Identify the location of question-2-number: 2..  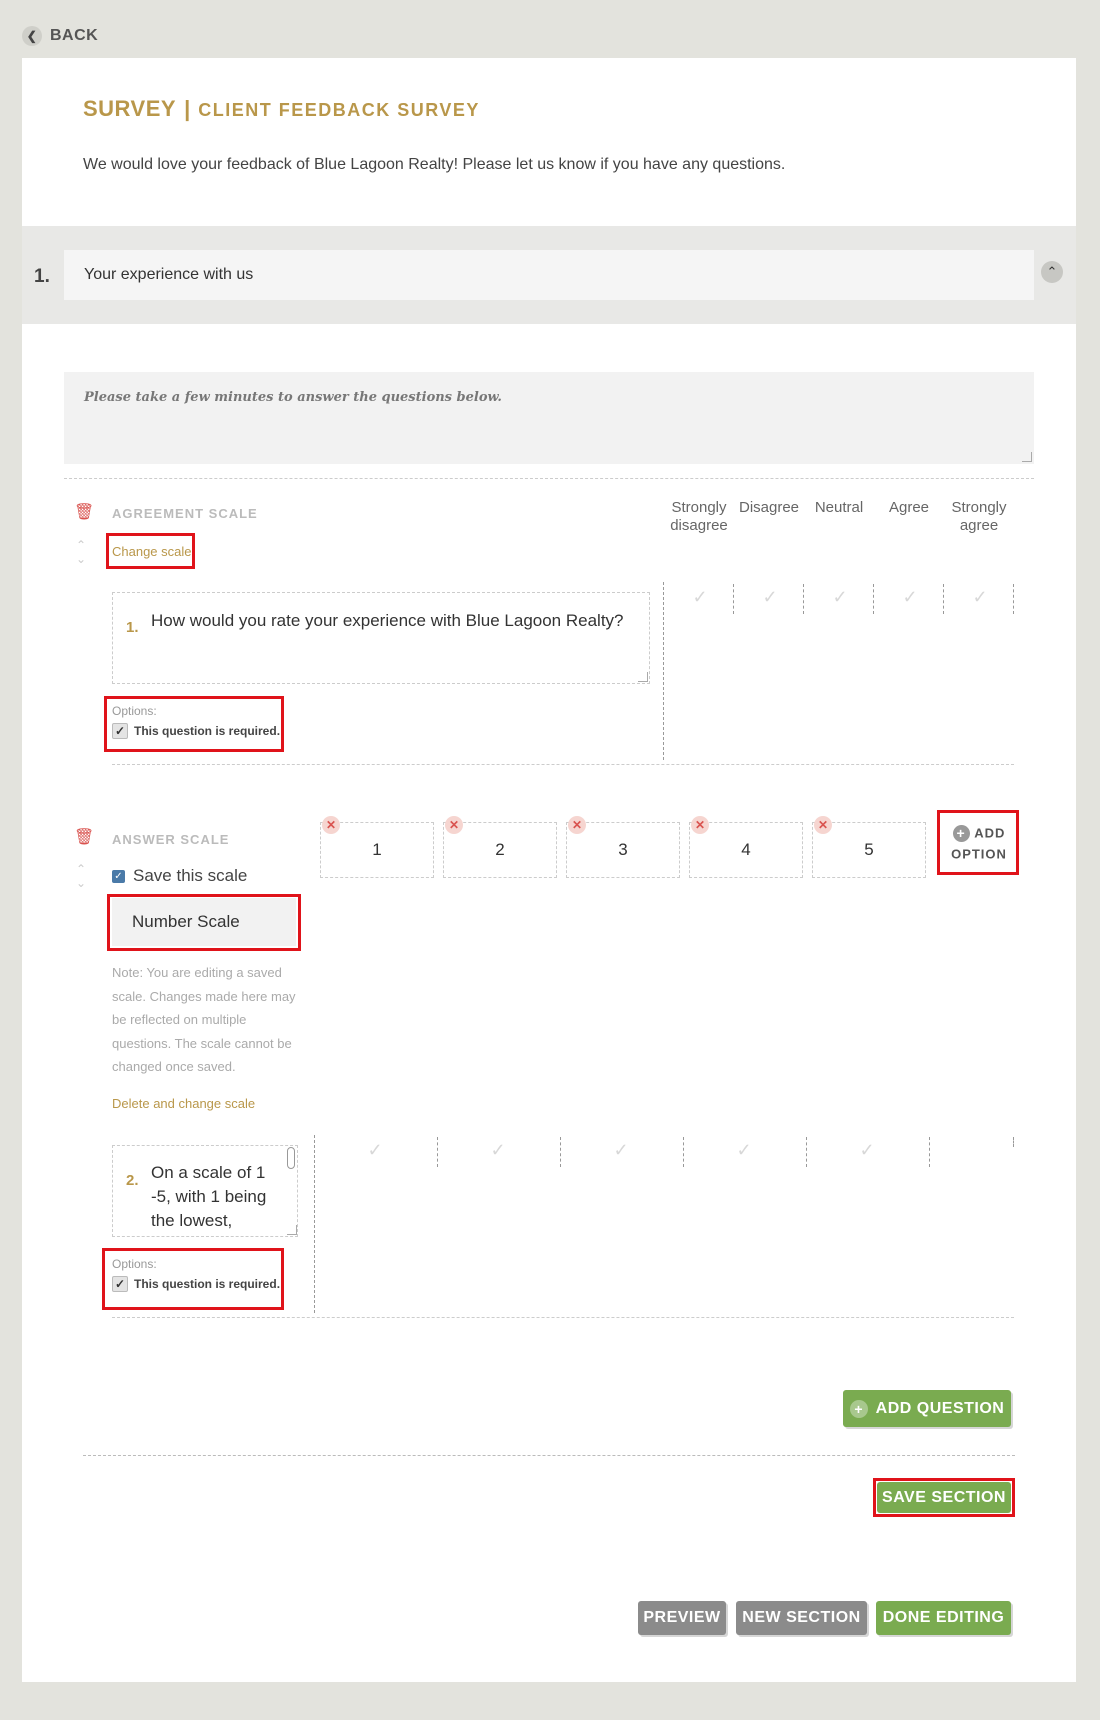
(132, 1180).